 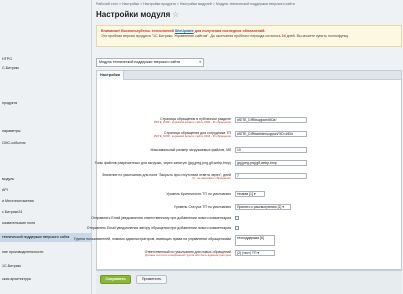 I want to click on status-select: Принято к рассмотрению [1] ▾, so click(x=263, y=207).